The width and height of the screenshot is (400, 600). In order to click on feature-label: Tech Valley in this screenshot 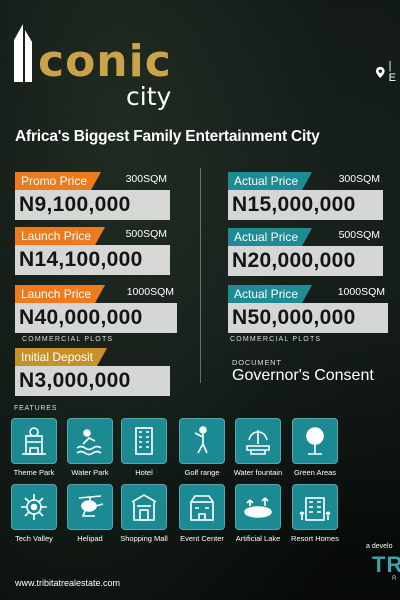, I will do `click(34, 538)`.